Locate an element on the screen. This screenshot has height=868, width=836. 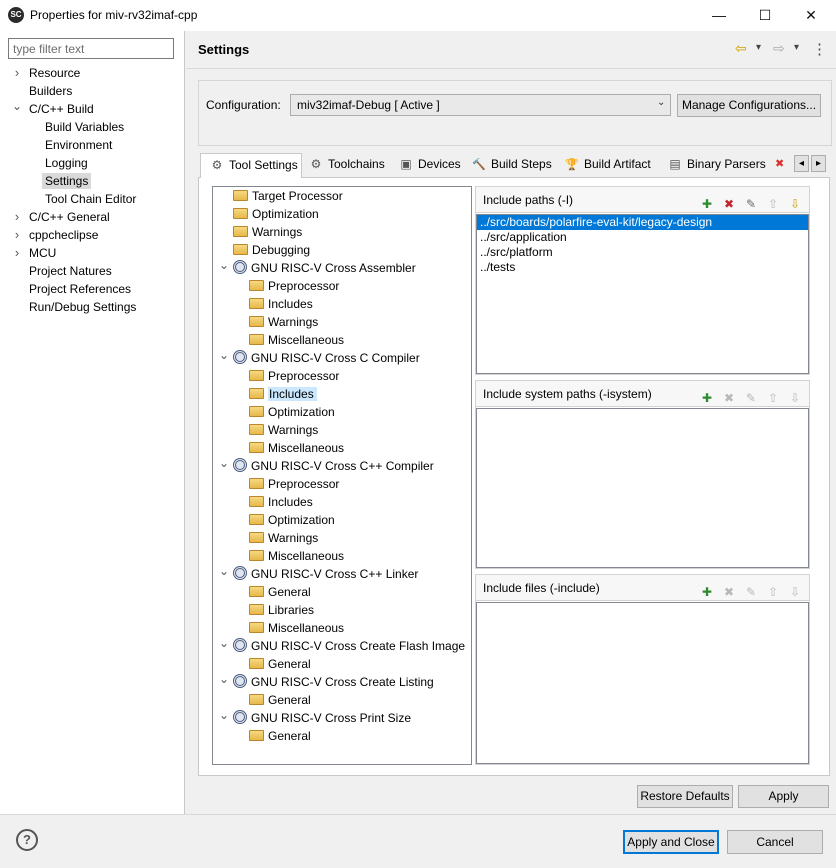
tab-tool-settings: ⚙ Tool Settings is located at coordinates (251, 165).